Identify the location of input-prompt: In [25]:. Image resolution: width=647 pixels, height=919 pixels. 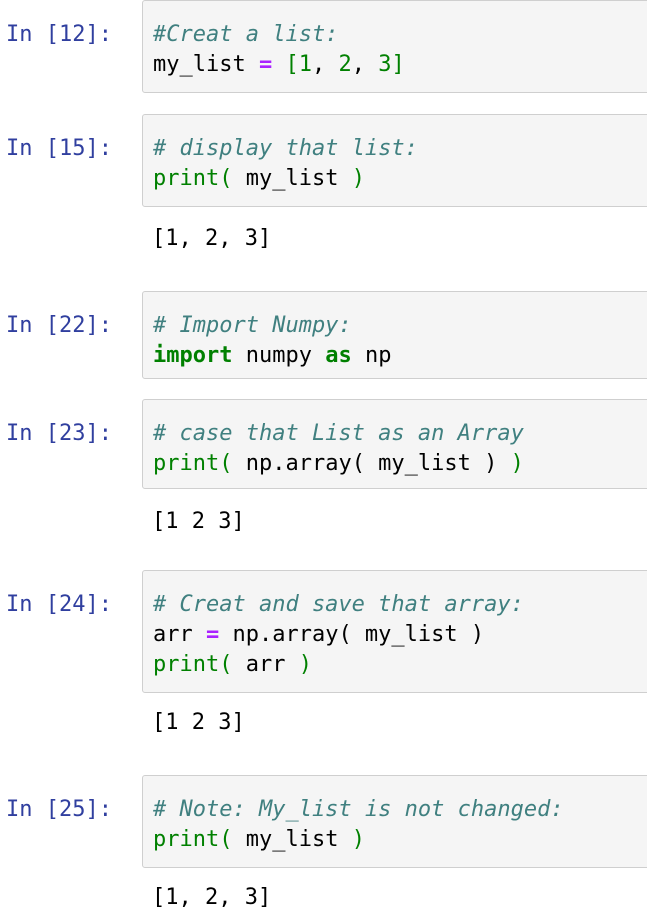
(59, 809).